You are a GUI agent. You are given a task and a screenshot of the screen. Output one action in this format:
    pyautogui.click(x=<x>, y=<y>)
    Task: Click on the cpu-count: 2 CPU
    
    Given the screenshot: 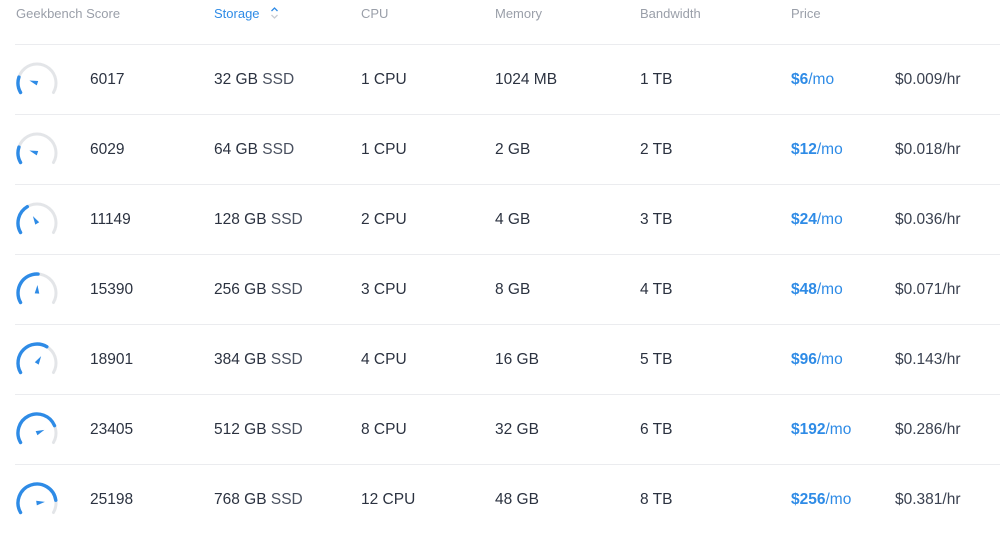 What is the action you would take?
    pyautogui.click(x=384, y=219)
    